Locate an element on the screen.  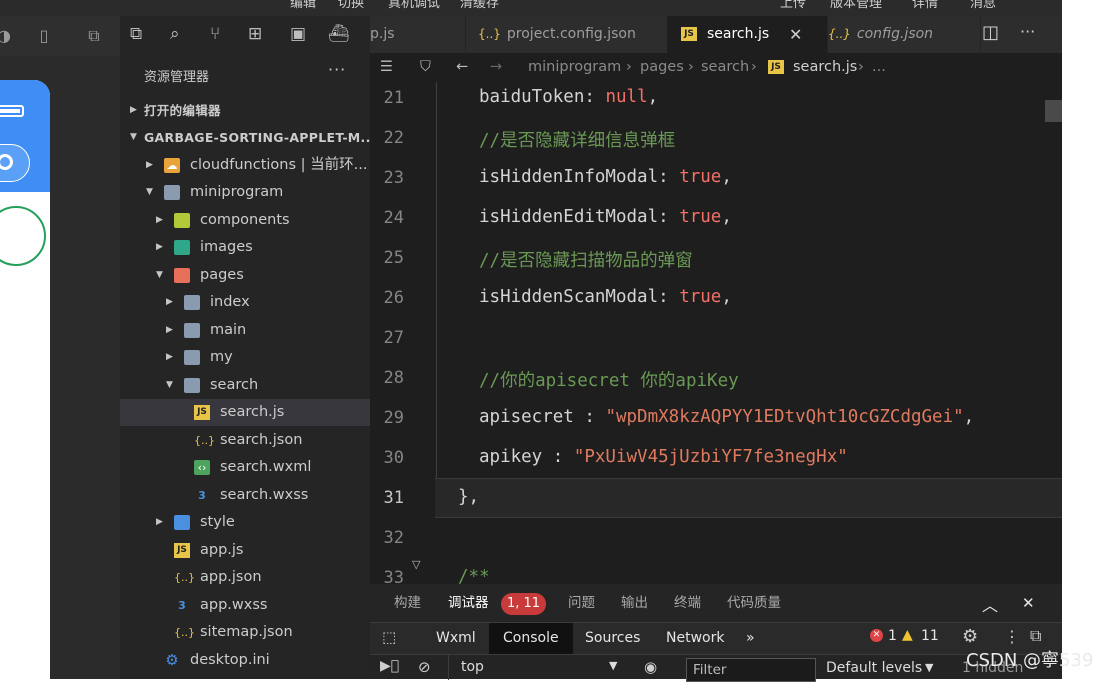
debug-icon: ▣ is located at coordinates (298, 34).